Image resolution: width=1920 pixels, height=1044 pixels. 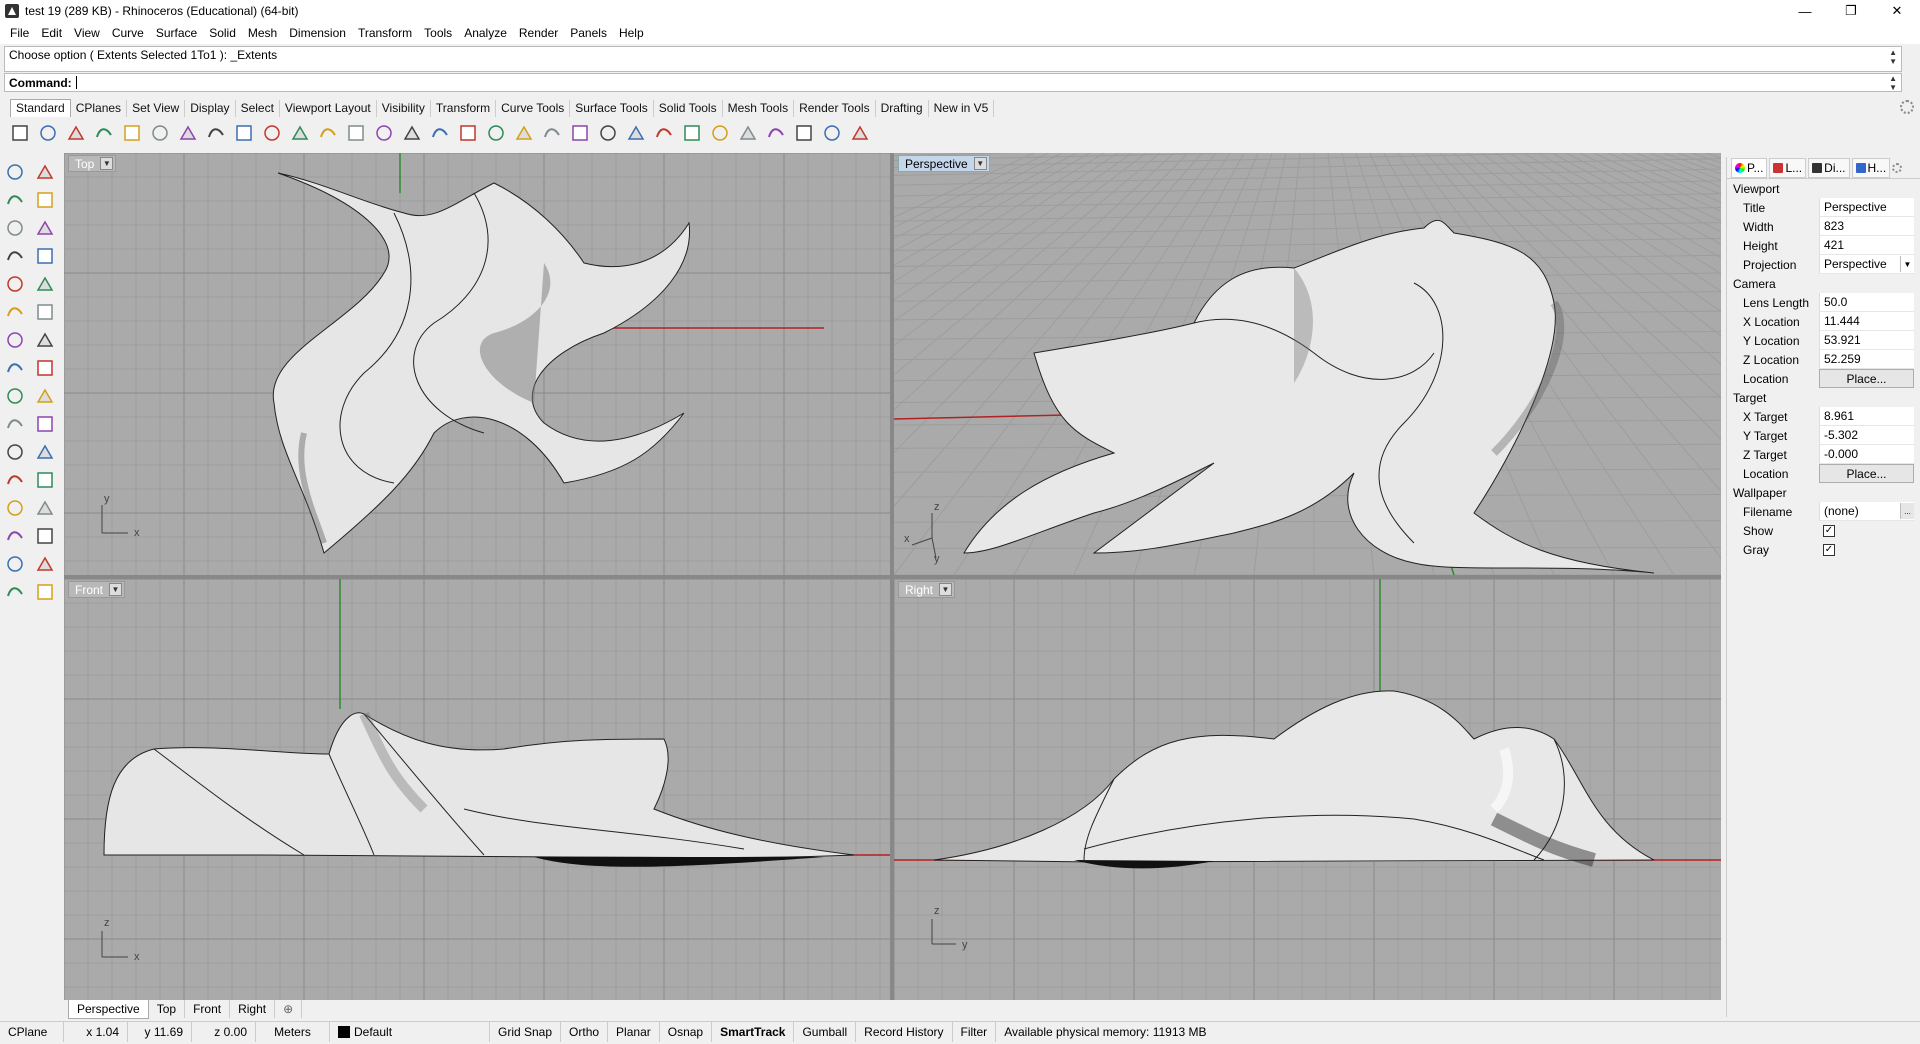 I want to click on menu-dimension: Dimension, so click(x=317, y=33).